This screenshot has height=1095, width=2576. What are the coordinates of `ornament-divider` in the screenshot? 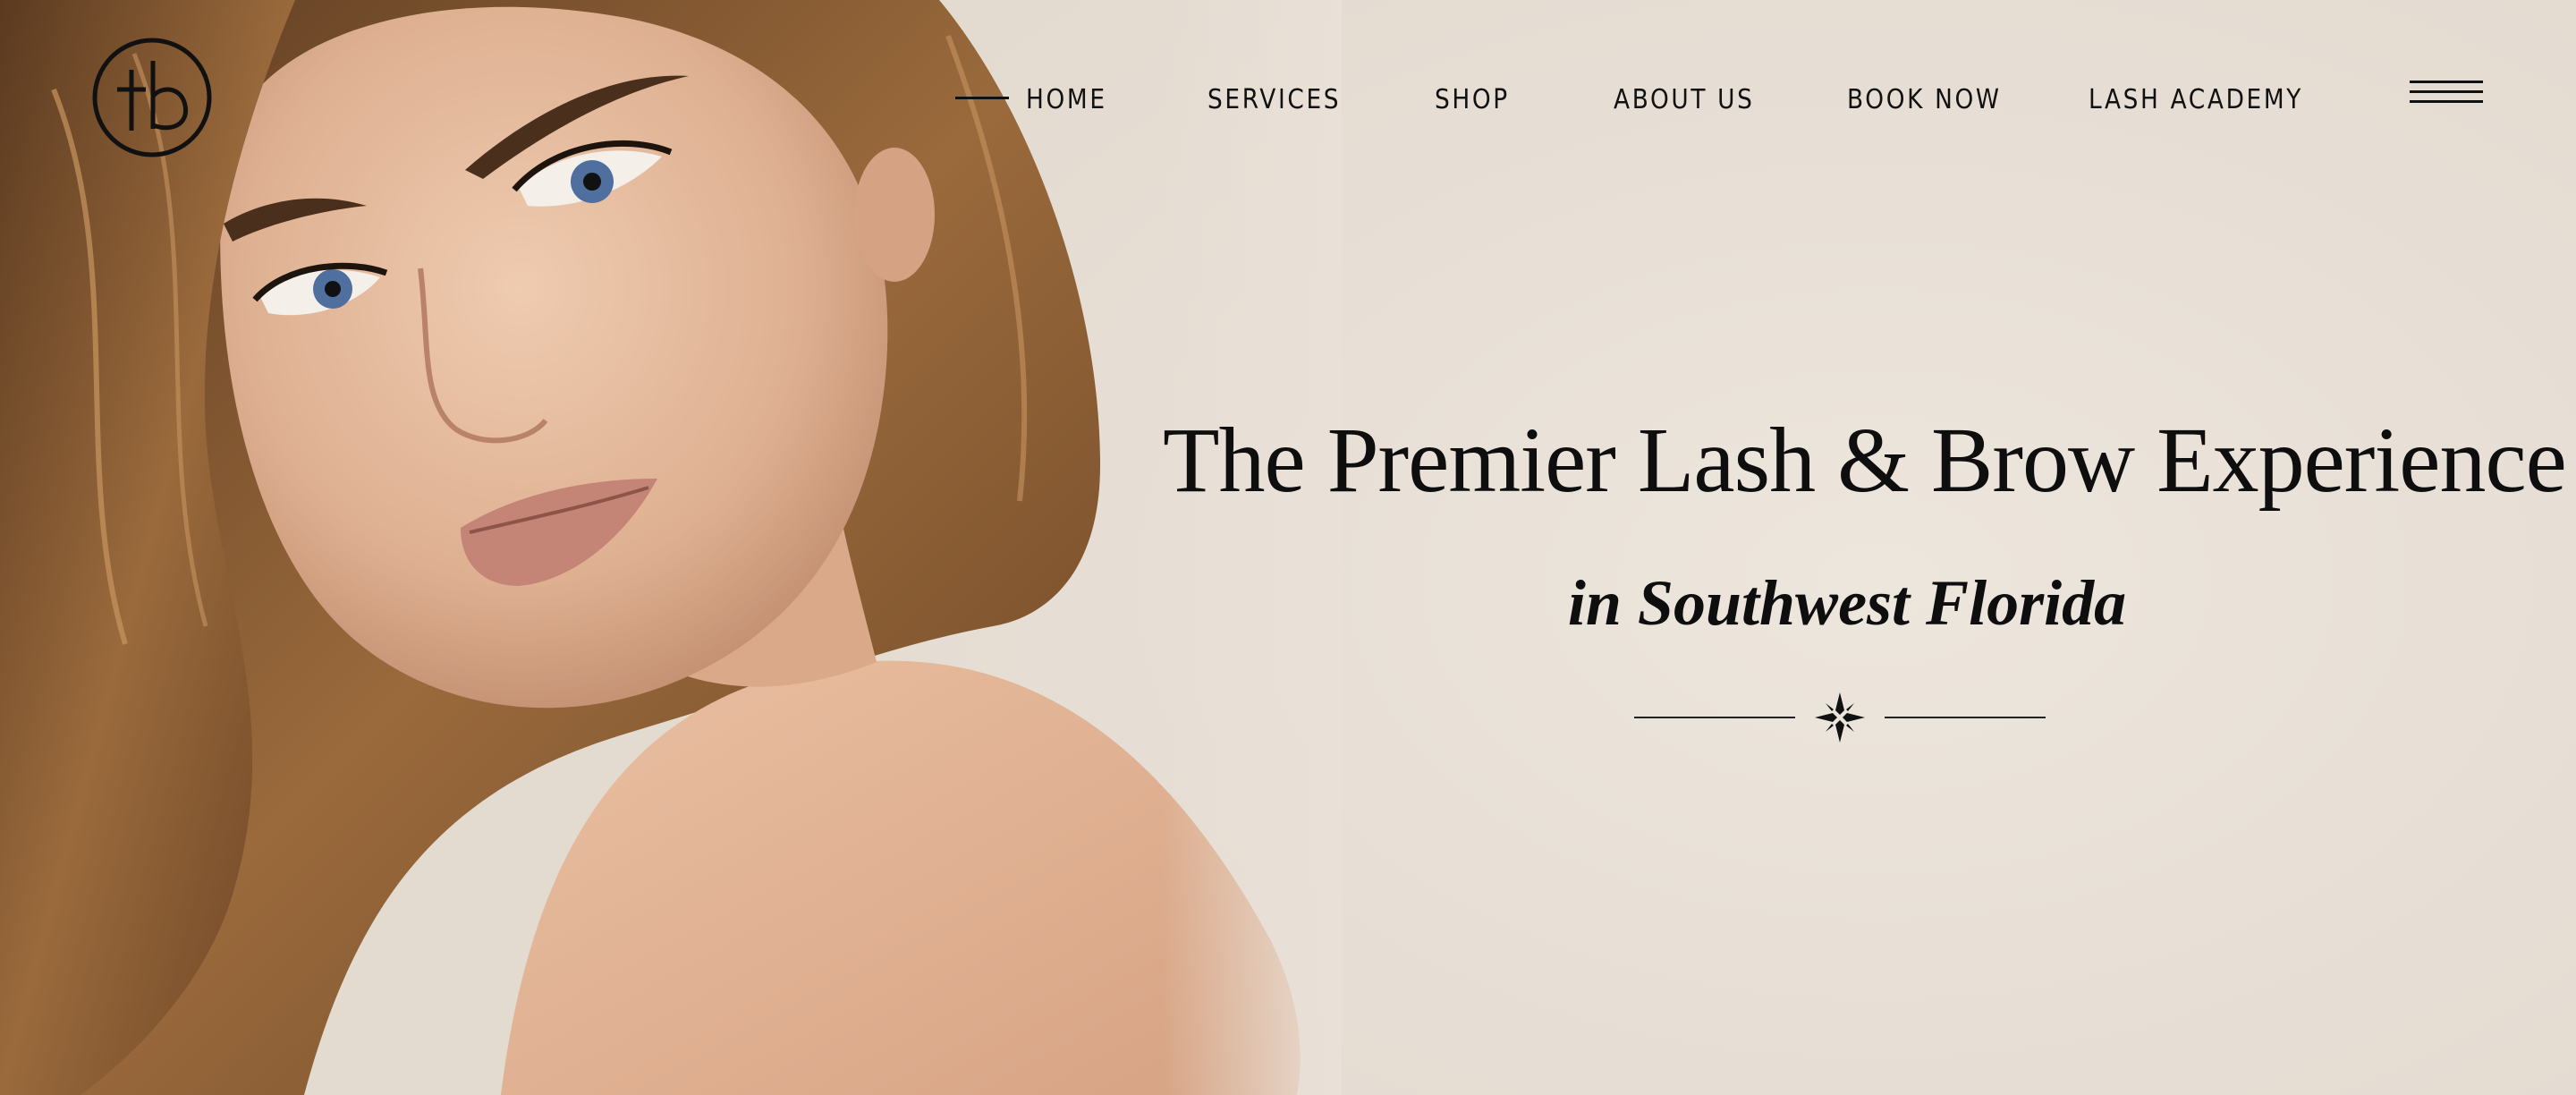 It's located at (1840, 718).